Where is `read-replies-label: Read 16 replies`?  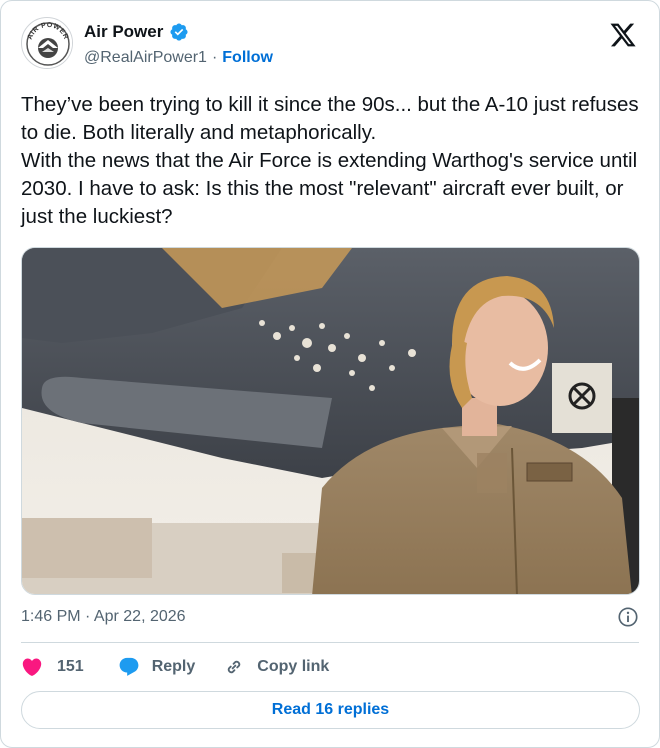 read-replies-label: Read 16 replies is located at coordinates (330, 709).